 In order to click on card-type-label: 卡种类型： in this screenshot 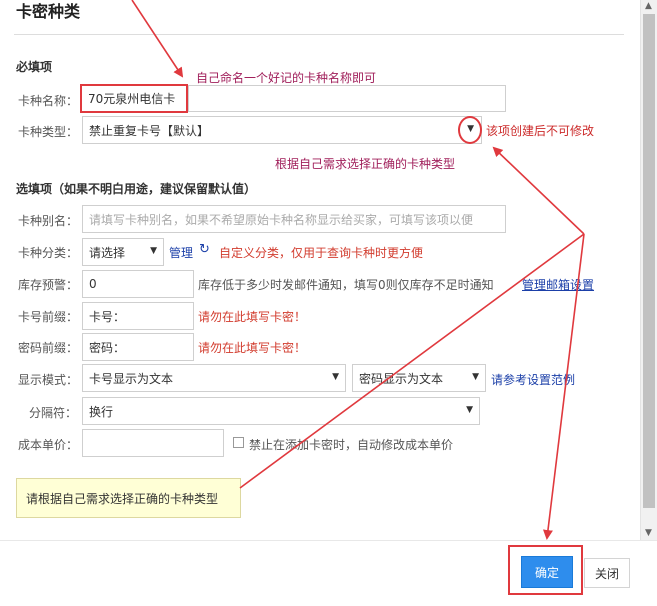, I will do `click(48, 132)`.